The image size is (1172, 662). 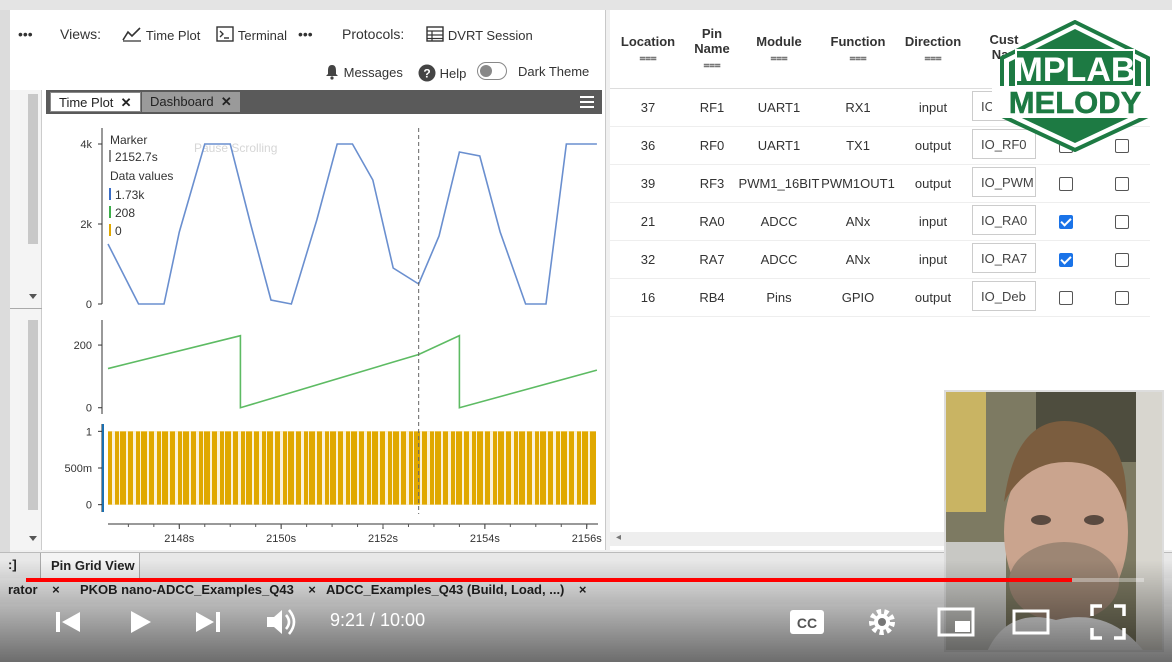 What do you see at coordinates (933, 49) in the screenshot?
I see `header-direction: Direction ⩶` at bounding box center [933, 49].